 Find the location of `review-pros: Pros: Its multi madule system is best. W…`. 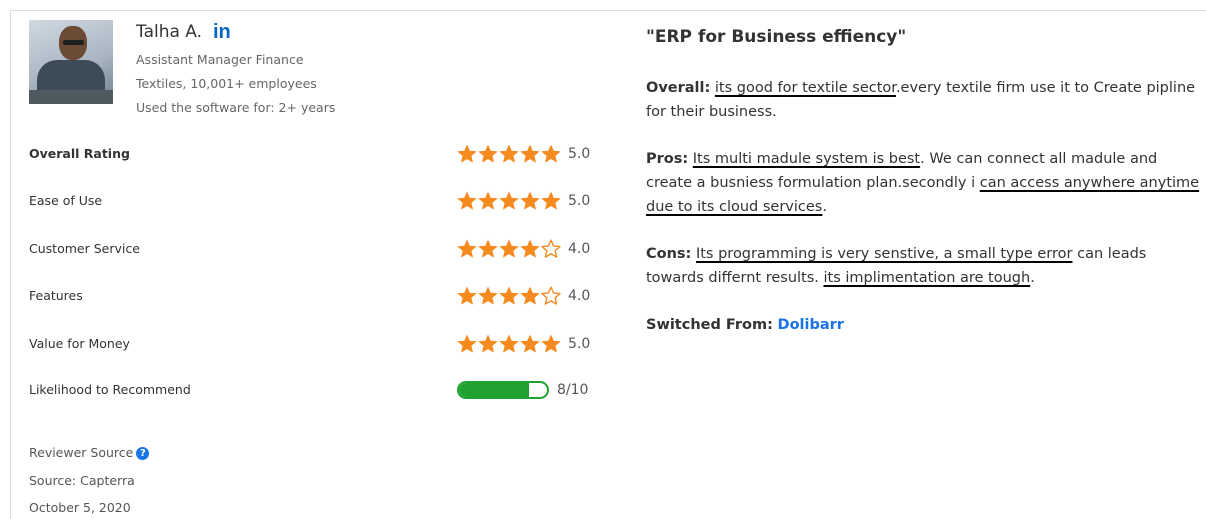

review-pros: Pros: Its multi madule system is best. W… is located at coordinates (925, 183).